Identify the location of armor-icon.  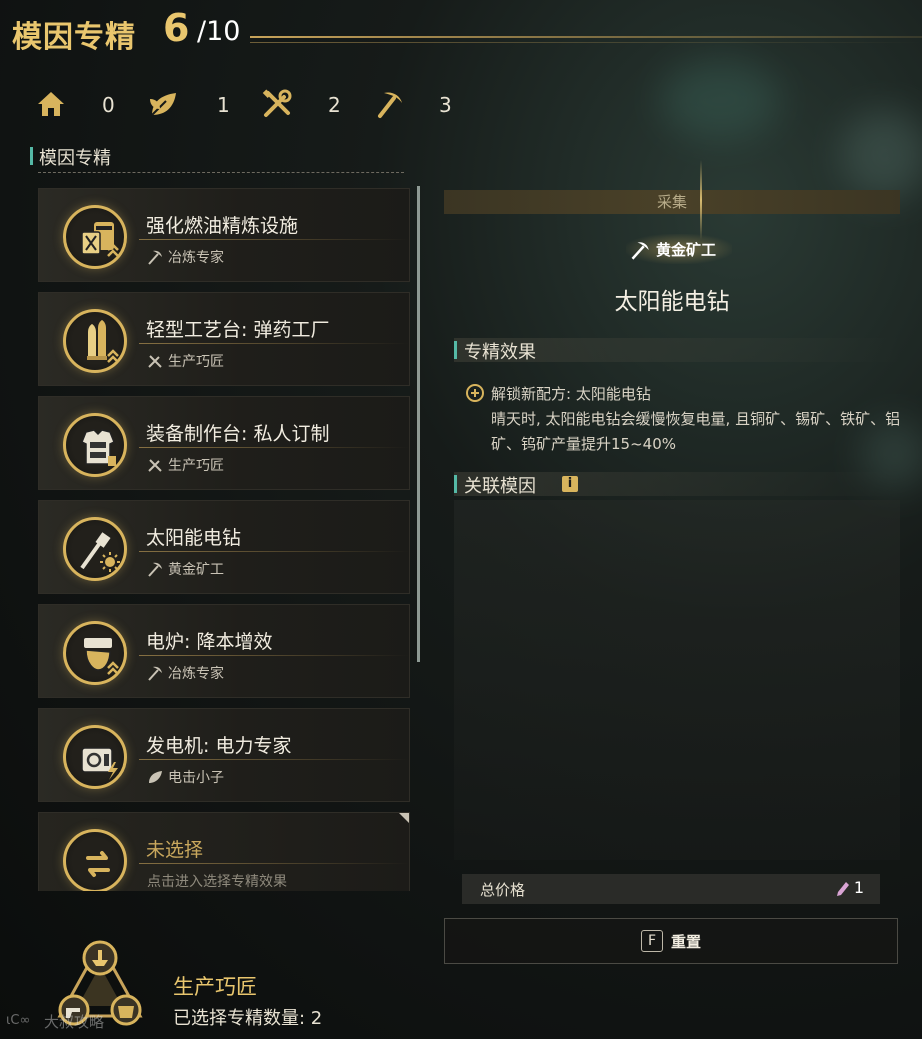
(95, 445).